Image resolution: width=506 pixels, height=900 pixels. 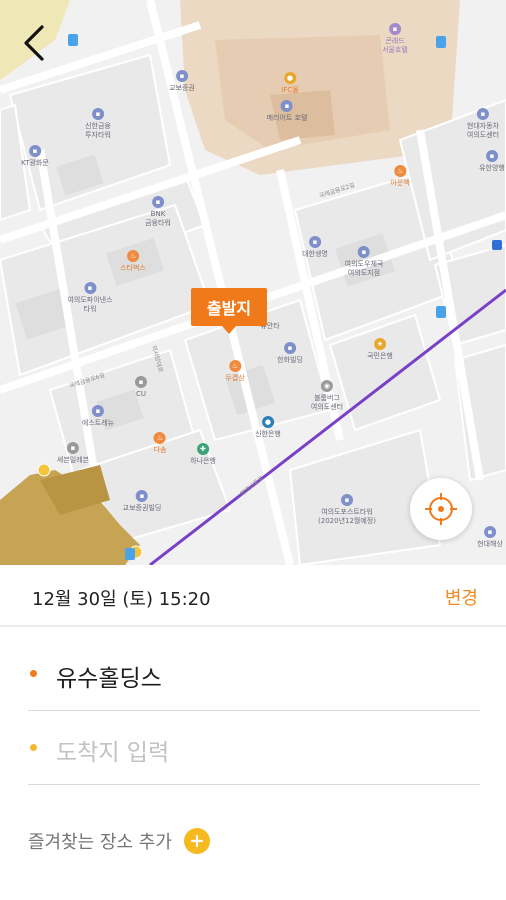 I want to click on back-arrow-icon, so click(x=34, y=43).